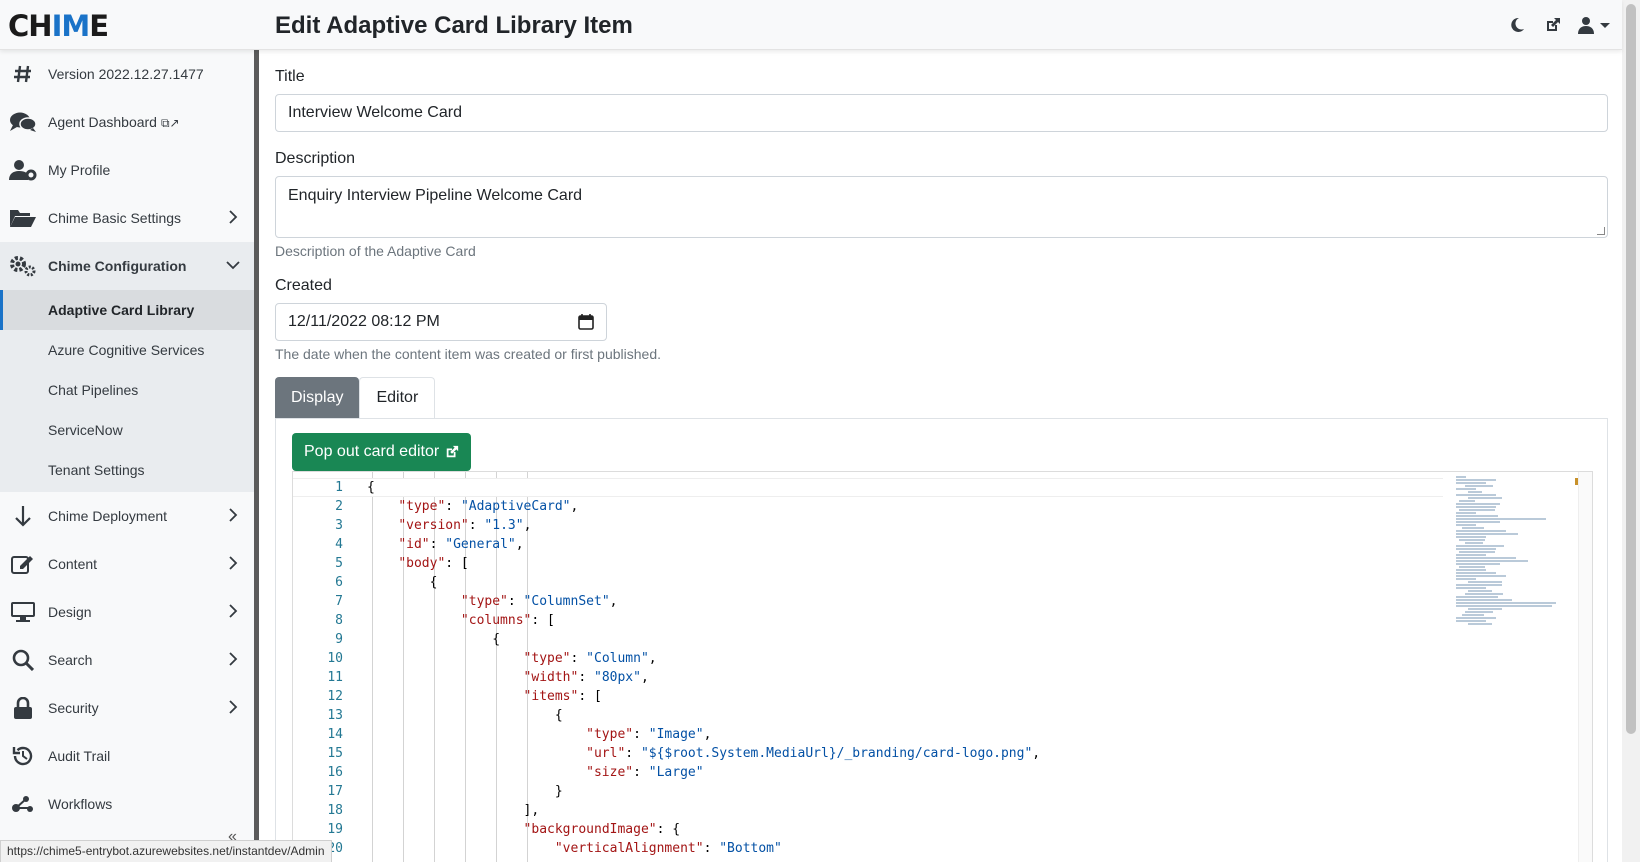 The image size is (1640, 862). What do you see at coordinates (382, 452) in the screenshot?
I see `pop-out-card-editor-button: Pop out card editor` at bounding box center [382, 452].